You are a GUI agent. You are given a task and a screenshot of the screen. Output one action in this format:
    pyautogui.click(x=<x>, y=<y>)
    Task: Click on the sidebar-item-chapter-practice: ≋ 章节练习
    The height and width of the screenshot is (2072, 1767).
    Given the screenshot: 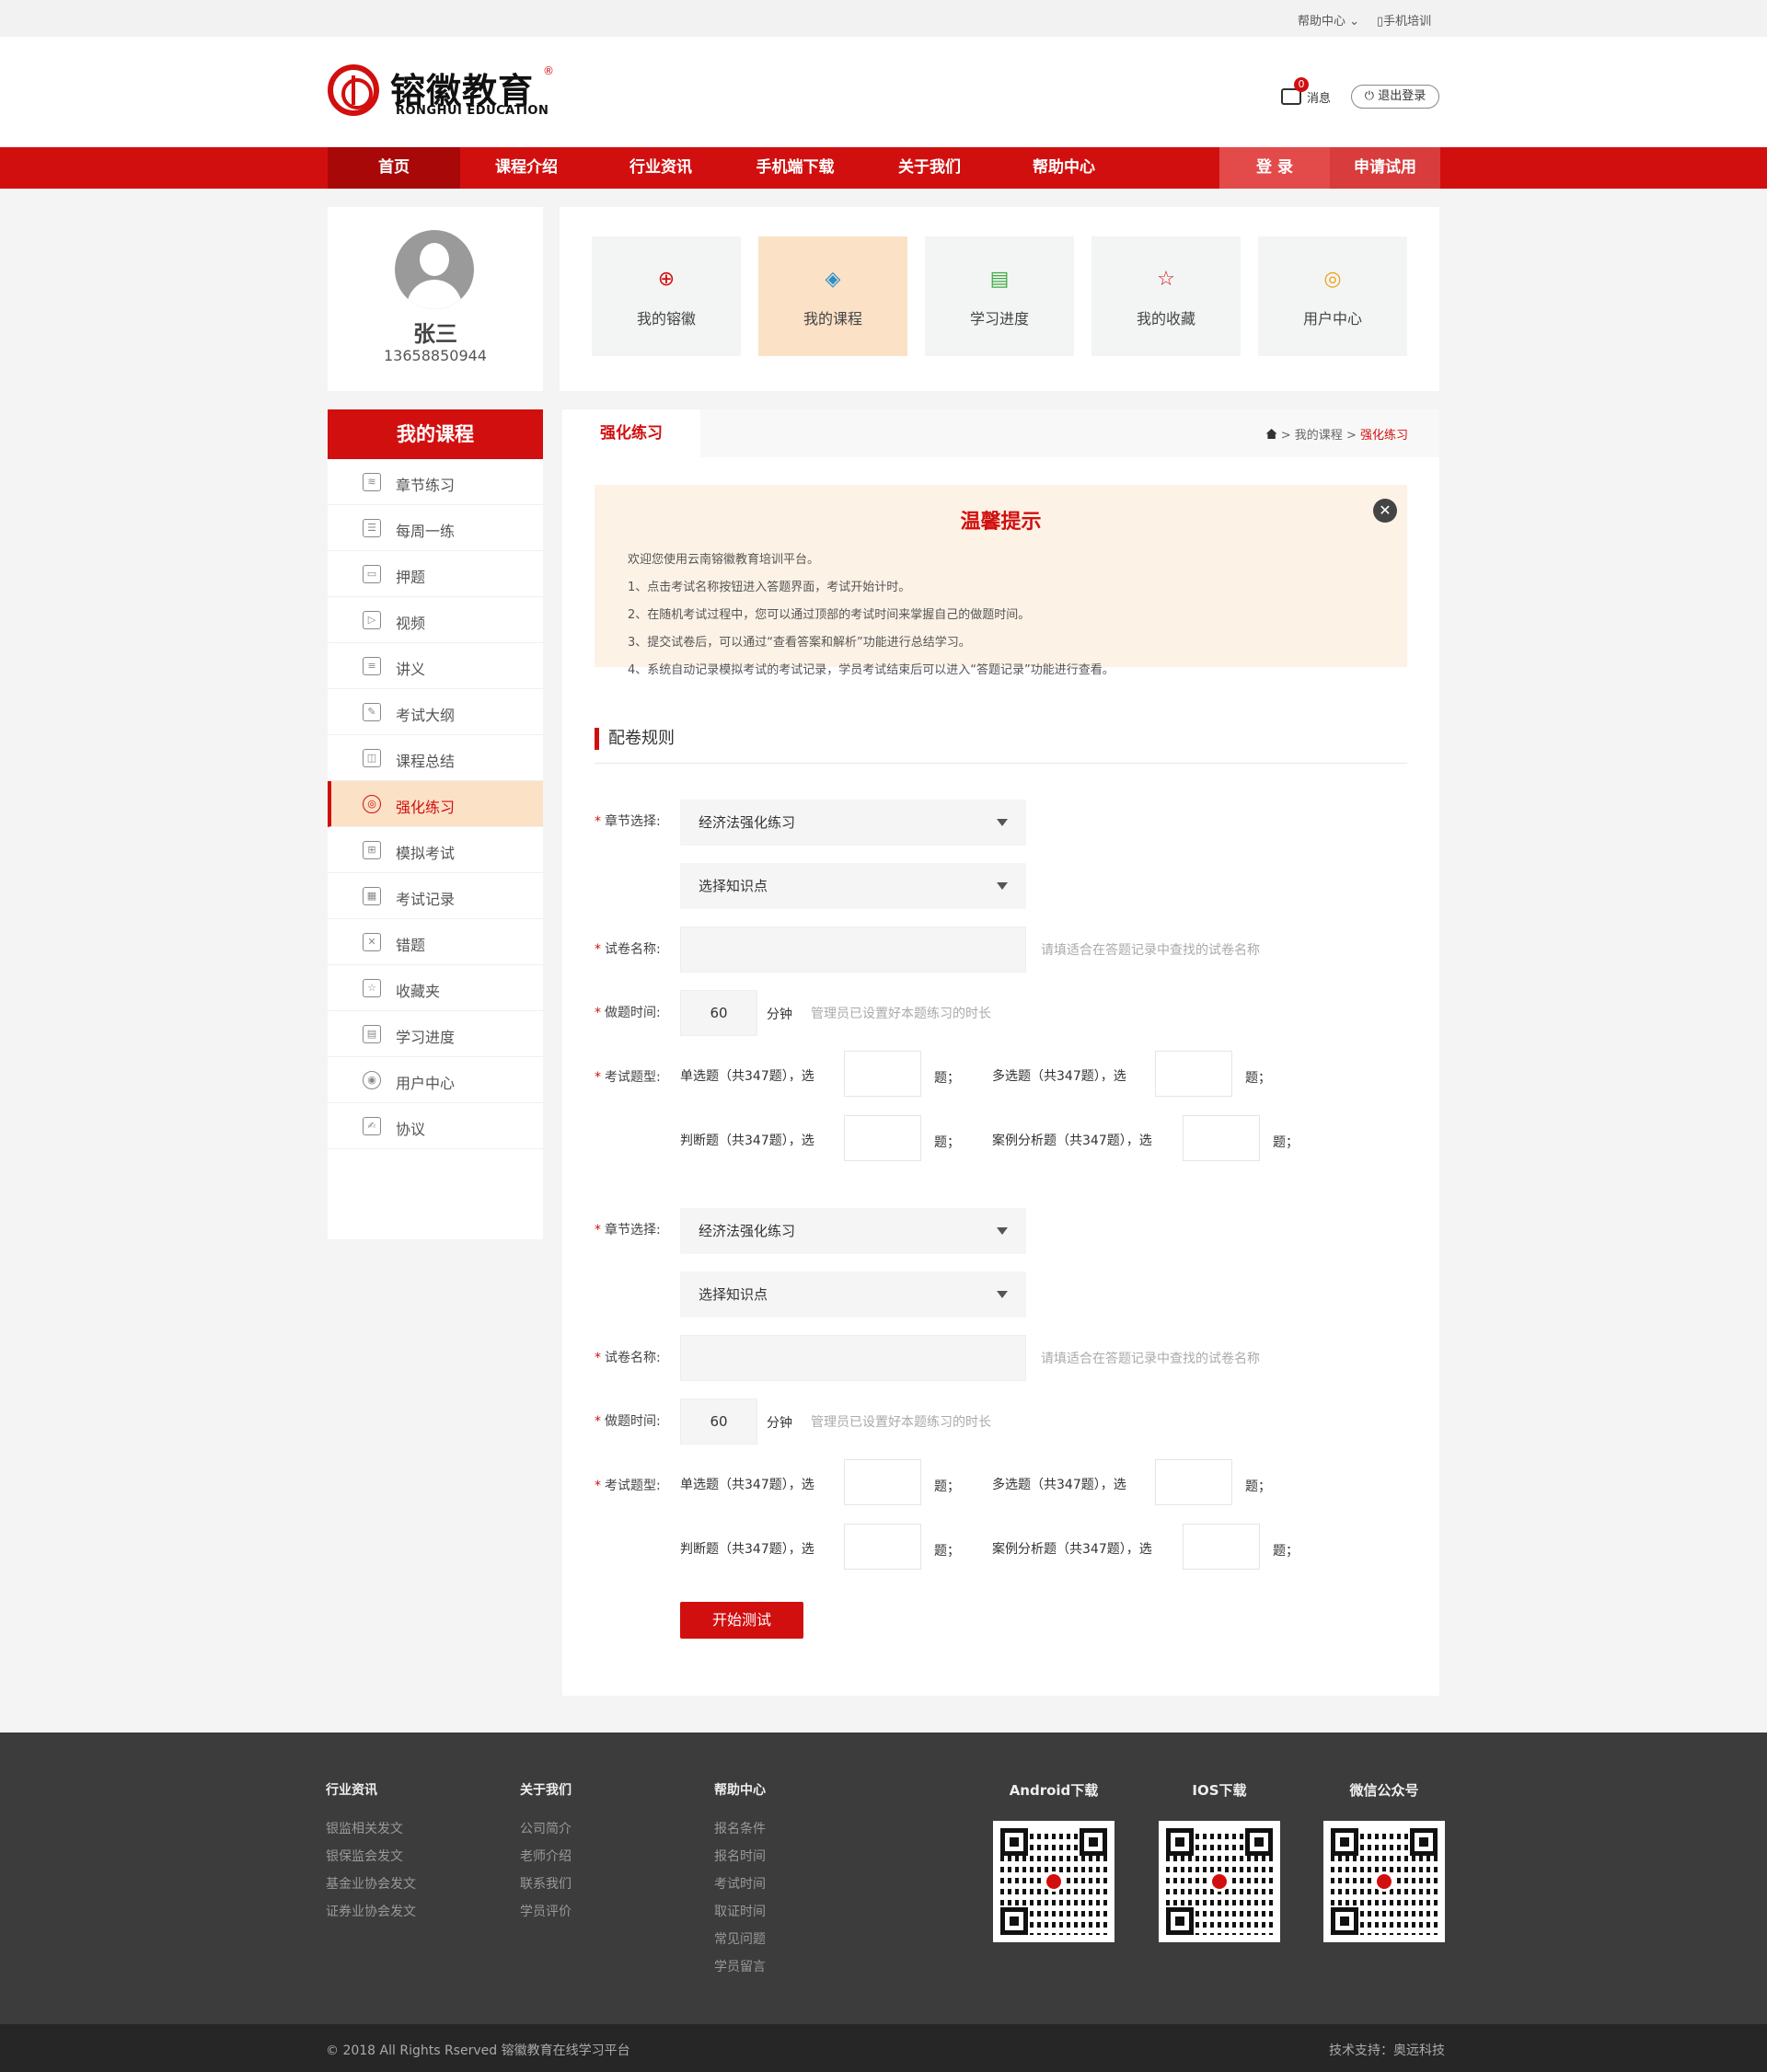 What is the action you would take?
    pyautogui.click(x=435, y=482)
    